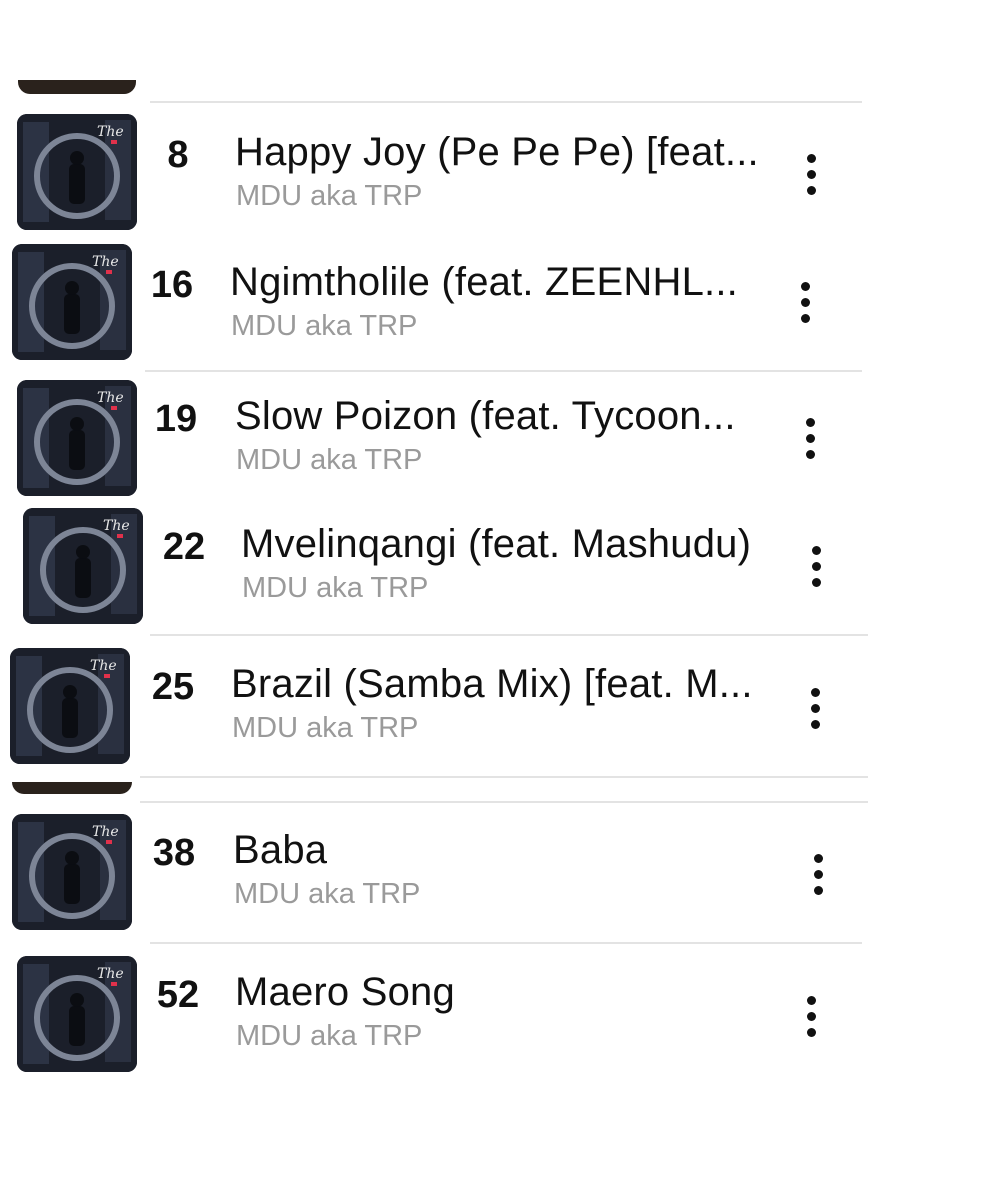 The height and width of the screenshot is (1200, 1004). I want to click on track-row: The 52 Maero Song MDU aka TRP, so click(440, 1014).